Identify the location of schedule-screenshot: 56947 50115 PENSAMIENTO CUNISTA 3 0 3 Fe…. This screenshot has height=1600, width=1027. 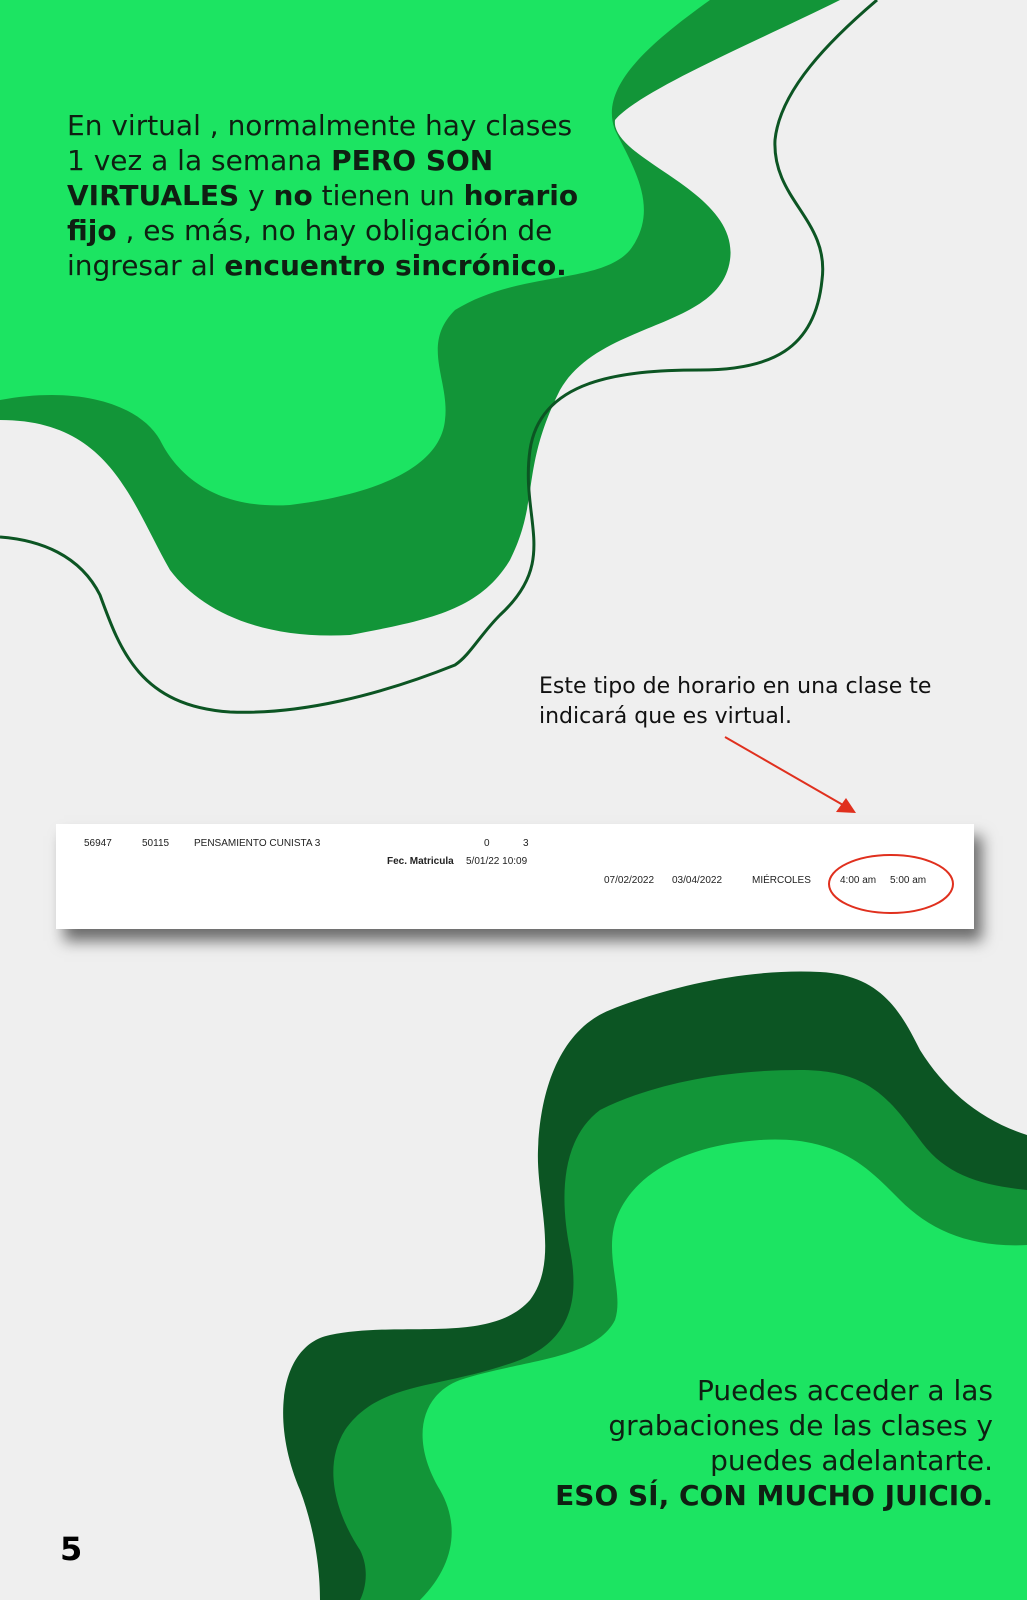
(515, 876).